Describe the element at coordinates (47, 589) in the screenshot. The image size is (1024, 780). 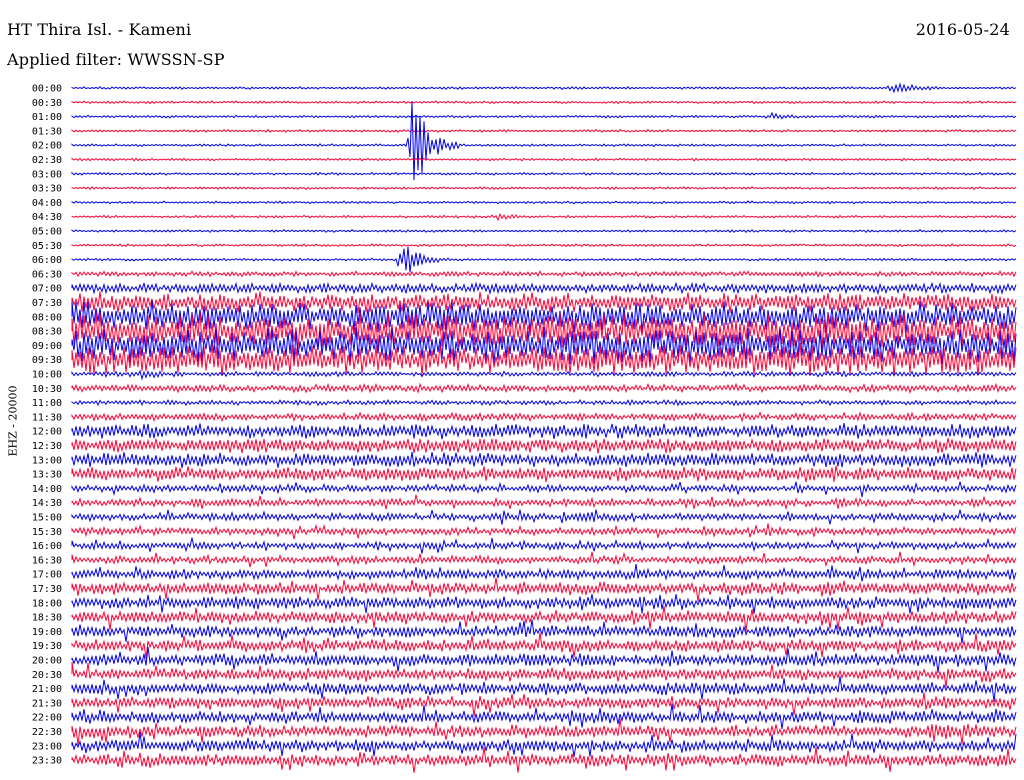
I see `time-label: 17:30` at that location.